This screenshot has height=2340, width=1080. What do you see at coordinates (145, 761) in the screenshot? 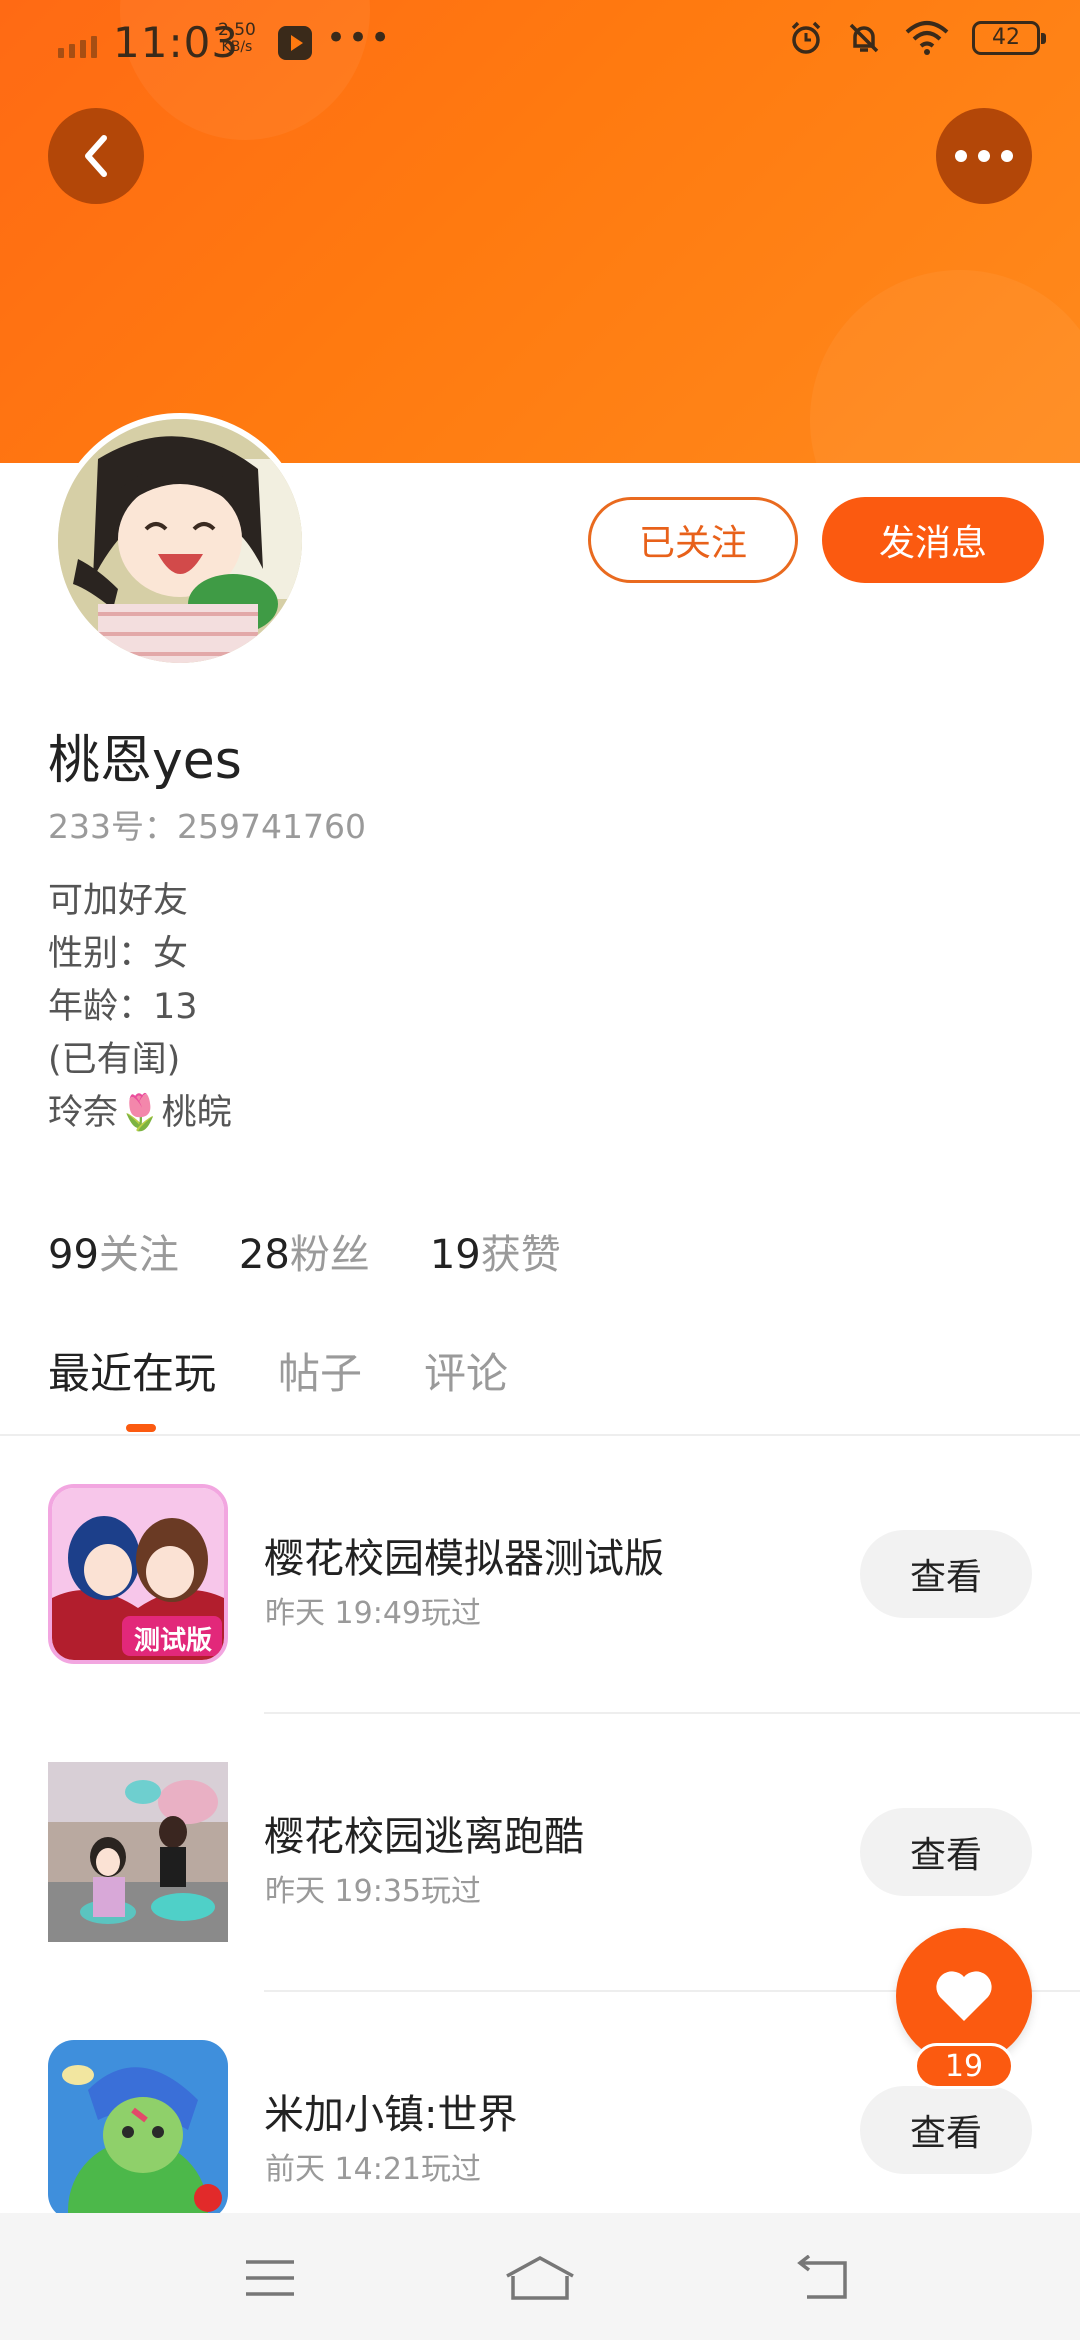
I see `username: 桃恩yes` at bounding box center [145, 761].